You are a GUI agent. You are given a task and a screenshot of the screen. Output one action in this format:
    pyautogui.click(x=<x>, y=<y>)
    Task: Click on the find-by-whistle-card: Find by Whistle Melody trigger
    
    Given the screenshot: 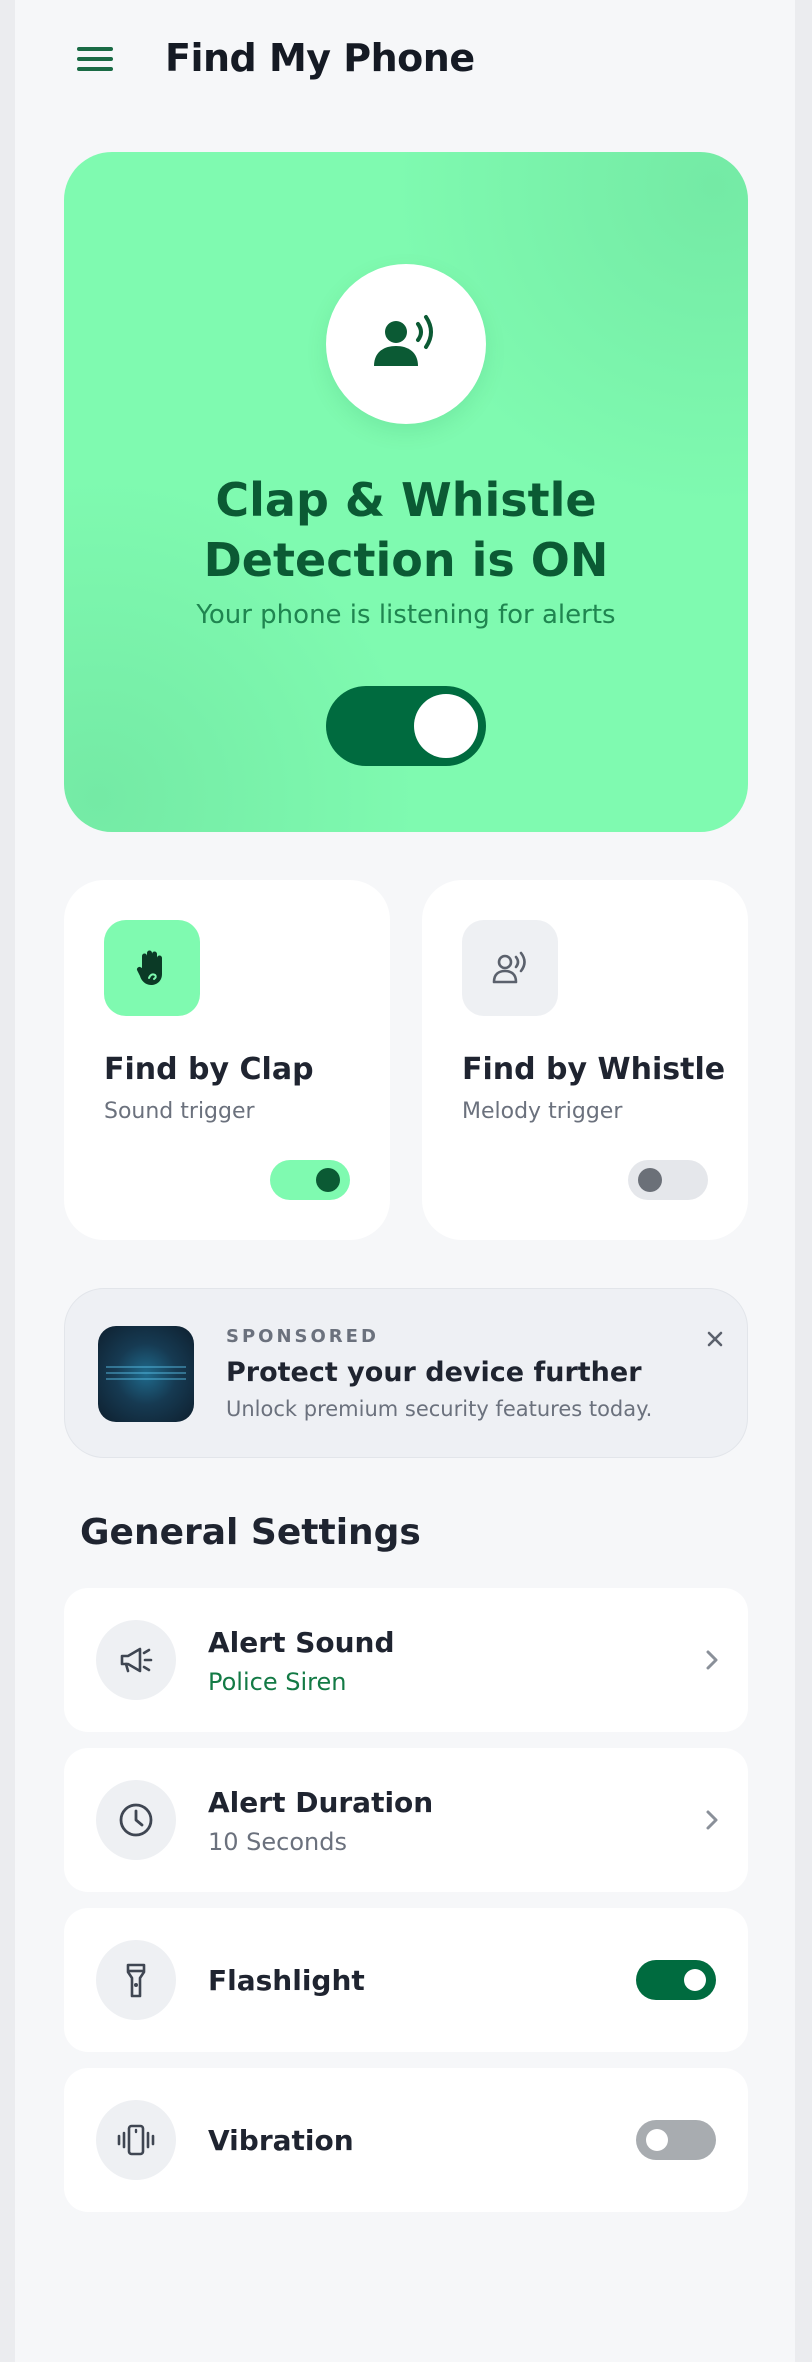 What is the action you would take?
    pyautogui.click(x=585, y=1060)
    